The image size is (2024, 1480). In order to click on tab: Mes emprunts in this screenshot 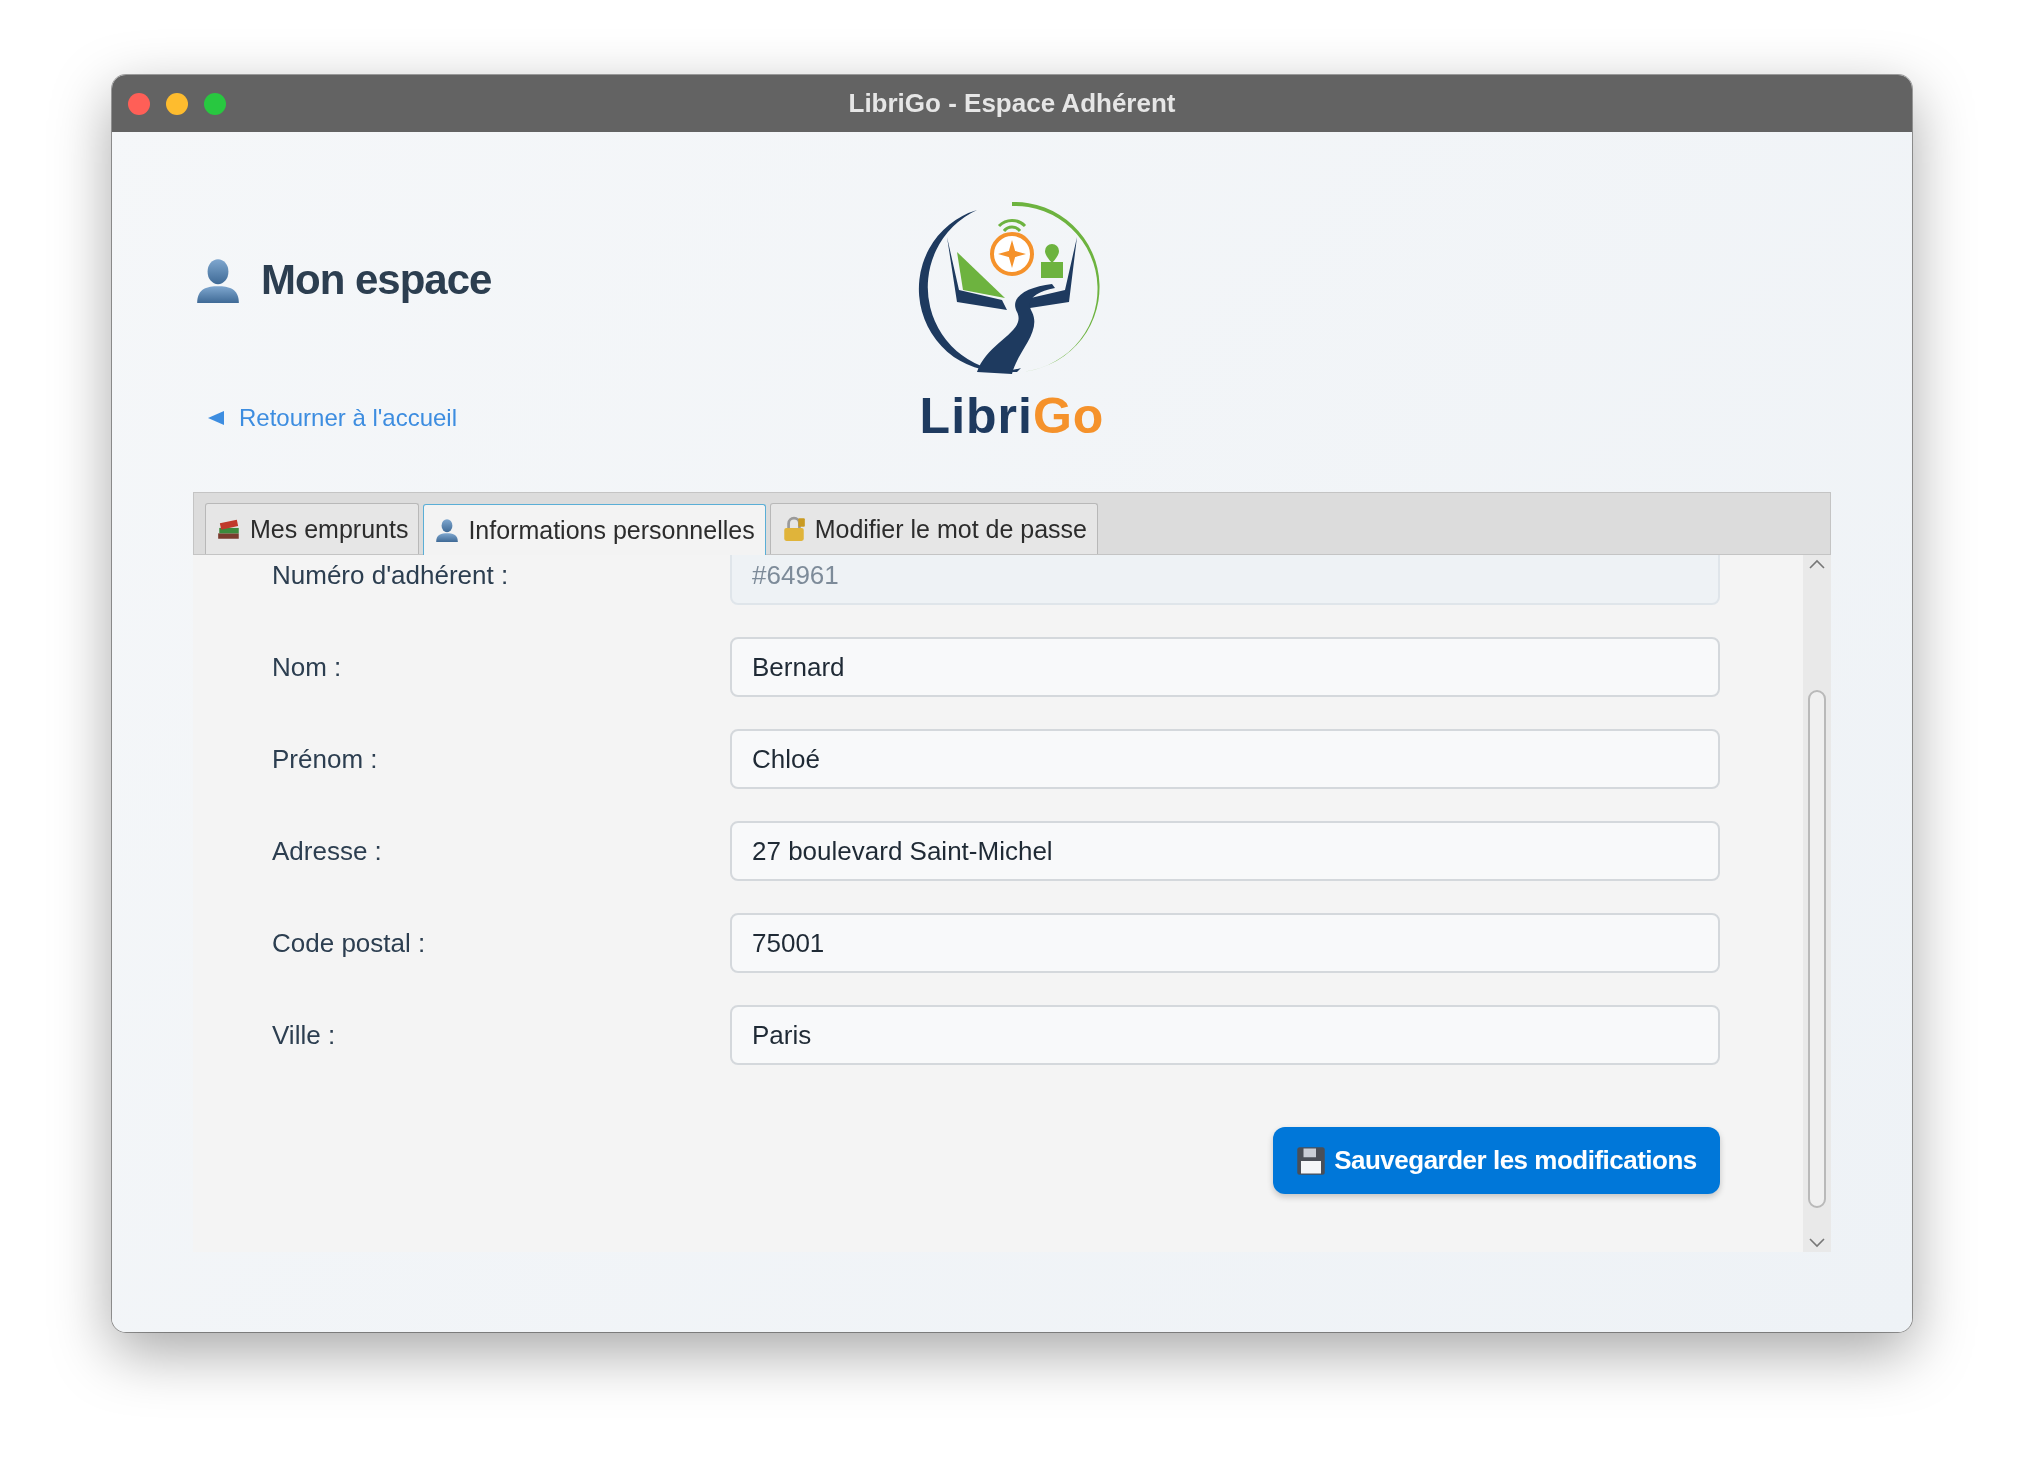, I will do `click(312, 528)`.